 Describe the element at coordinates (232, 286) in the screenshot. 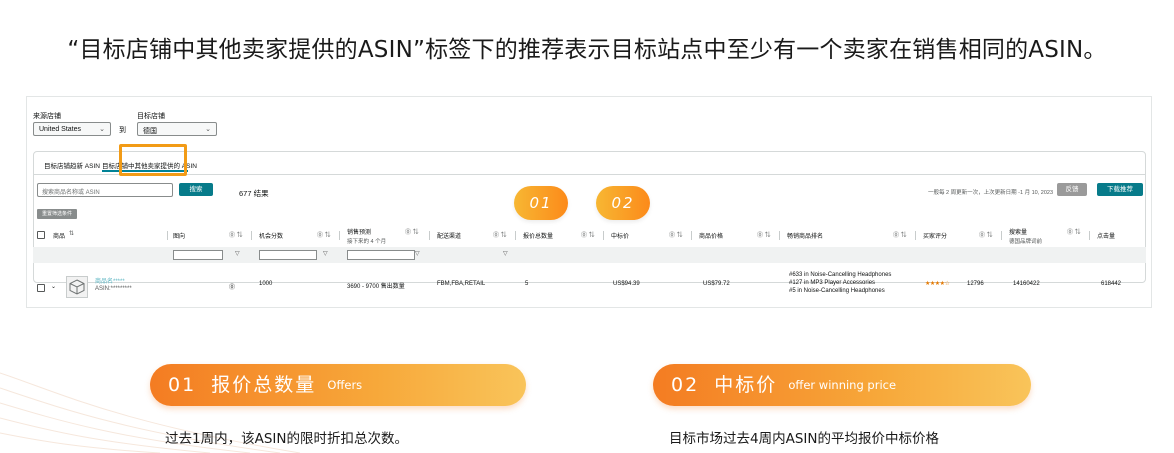

I see `brand-help-icon: ⓪` at that location.